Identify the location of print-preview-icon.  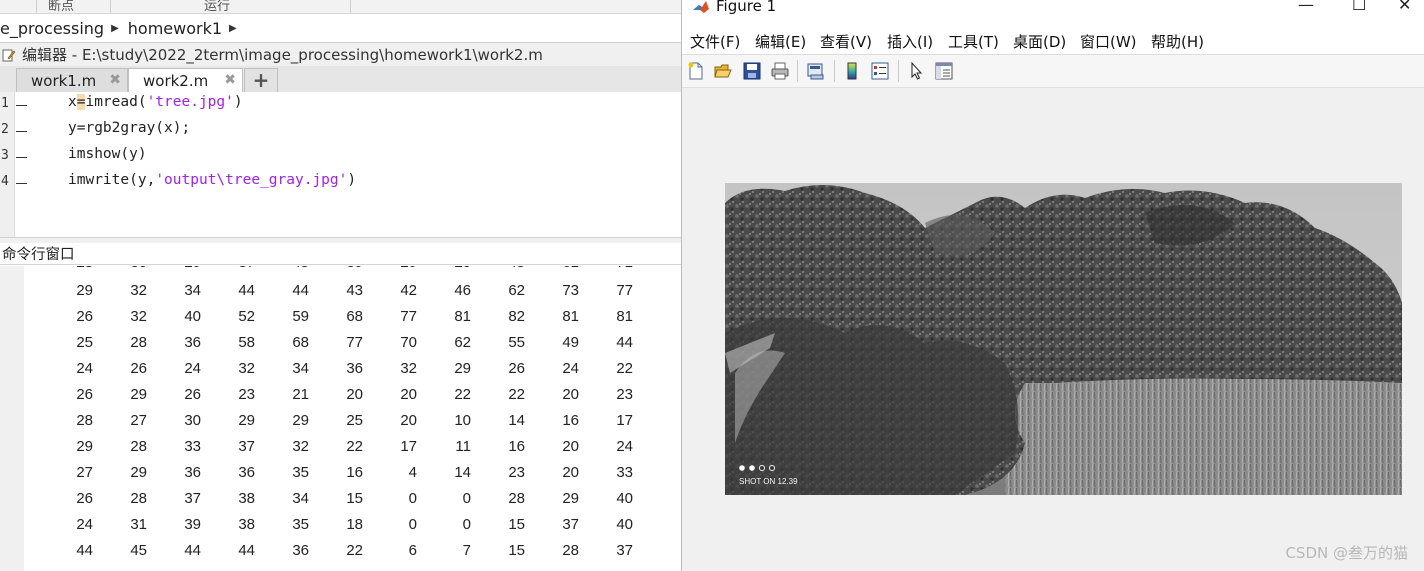
(816, 71).